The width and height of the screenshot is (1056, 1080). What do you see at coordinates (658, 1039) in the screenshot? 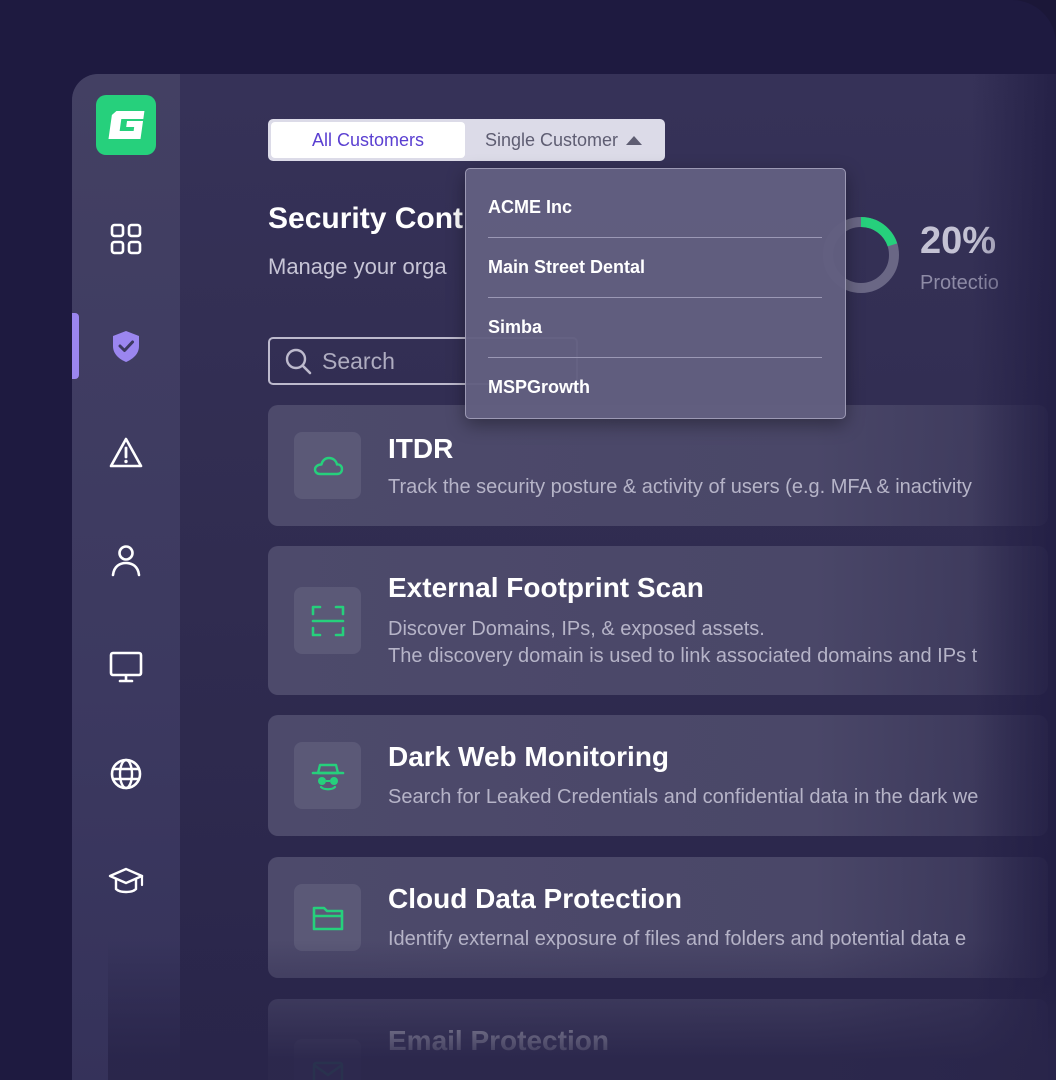
I see `card-email-protection: Email Protection` at bounding box center [658, 1039].